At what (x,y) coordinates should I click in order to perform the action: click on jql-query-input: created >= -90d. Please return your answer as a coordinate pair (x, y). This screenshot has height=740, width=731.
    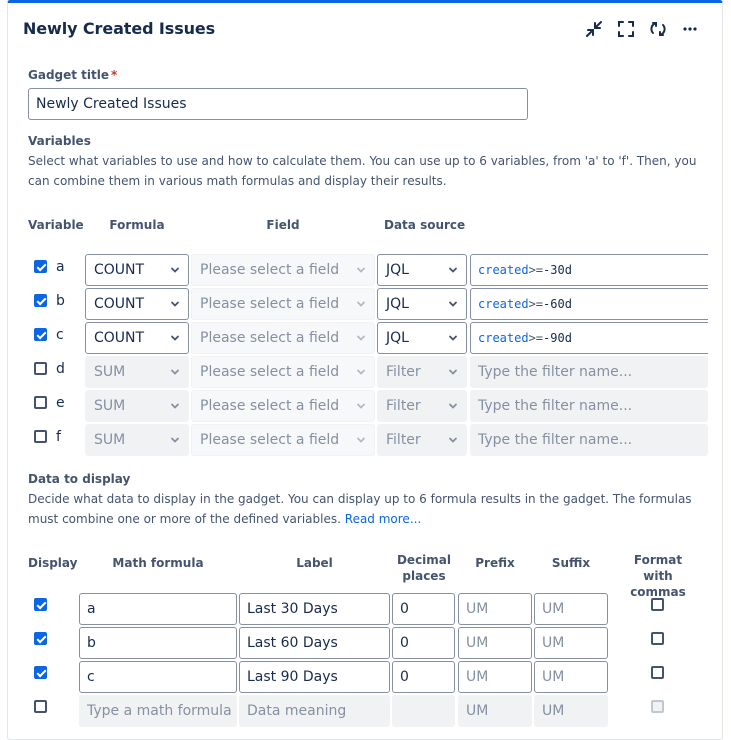
    Looking at the image, I should click on (589, 338).